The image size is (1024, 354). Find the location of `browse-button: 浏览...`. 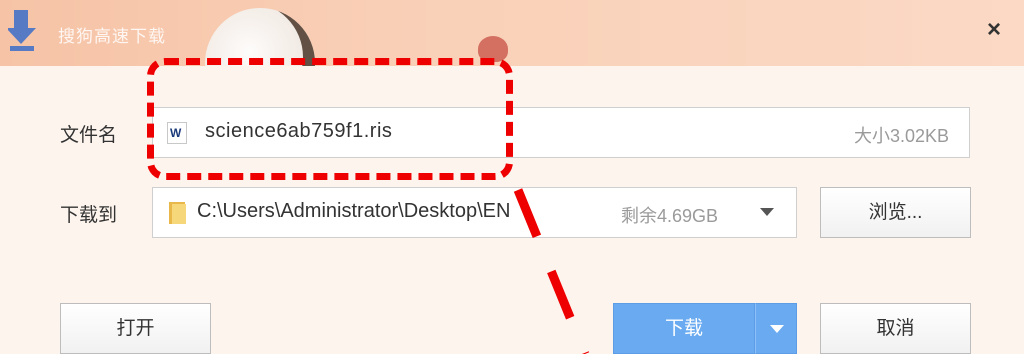

browse-button: 浏览... is located at coordinates (895, 212).